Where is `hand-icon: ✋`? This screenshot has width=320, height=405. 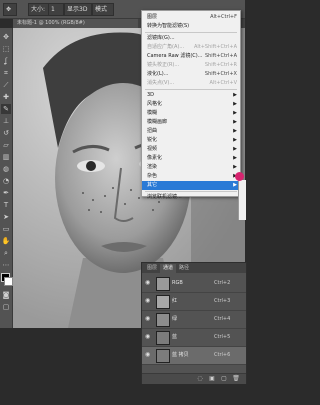
hand-icon: ✋ is located at coordinates (6, 241).